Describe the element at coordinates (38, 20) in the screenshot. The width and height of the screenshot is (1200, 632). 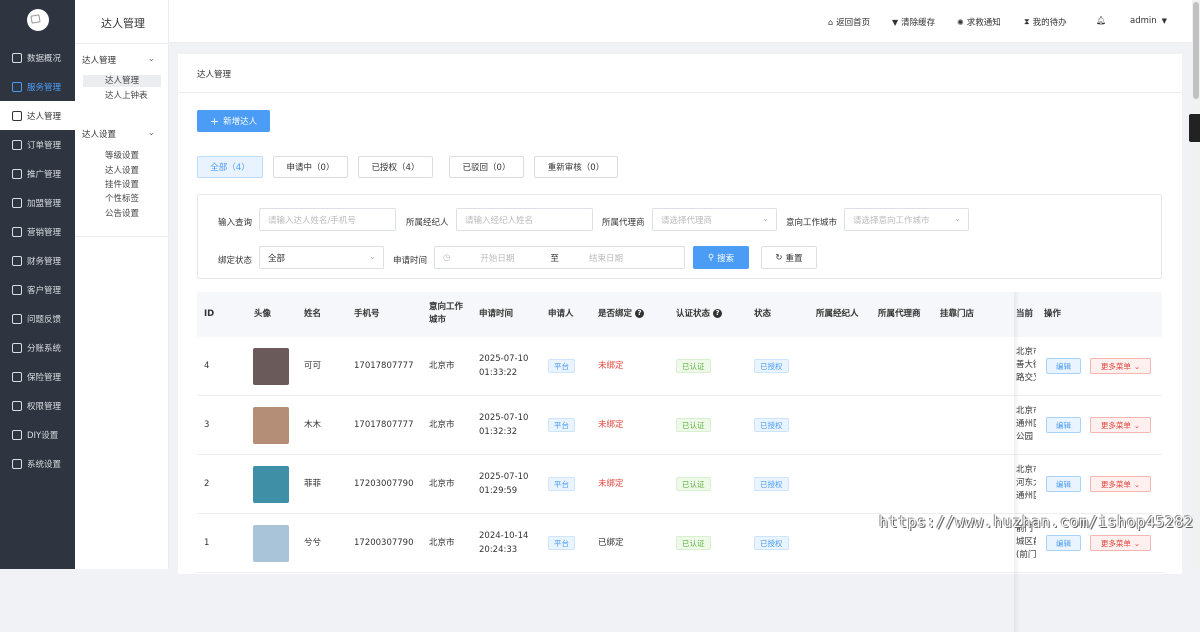
I see `logo` at that location.